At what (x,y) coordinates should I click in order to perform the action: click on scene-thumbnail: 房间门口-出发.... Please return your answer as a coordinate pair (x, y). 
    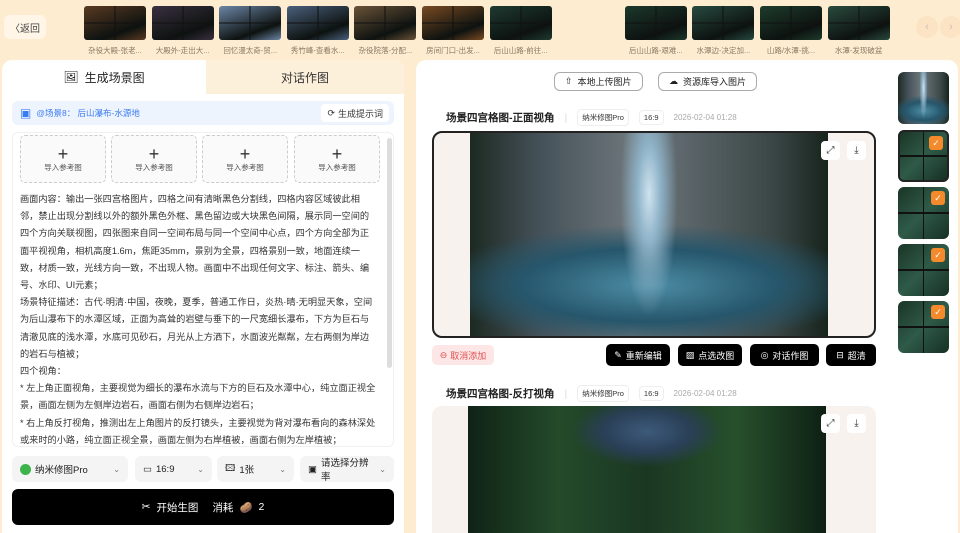
    Looking at the image, I should click on (453, 31).